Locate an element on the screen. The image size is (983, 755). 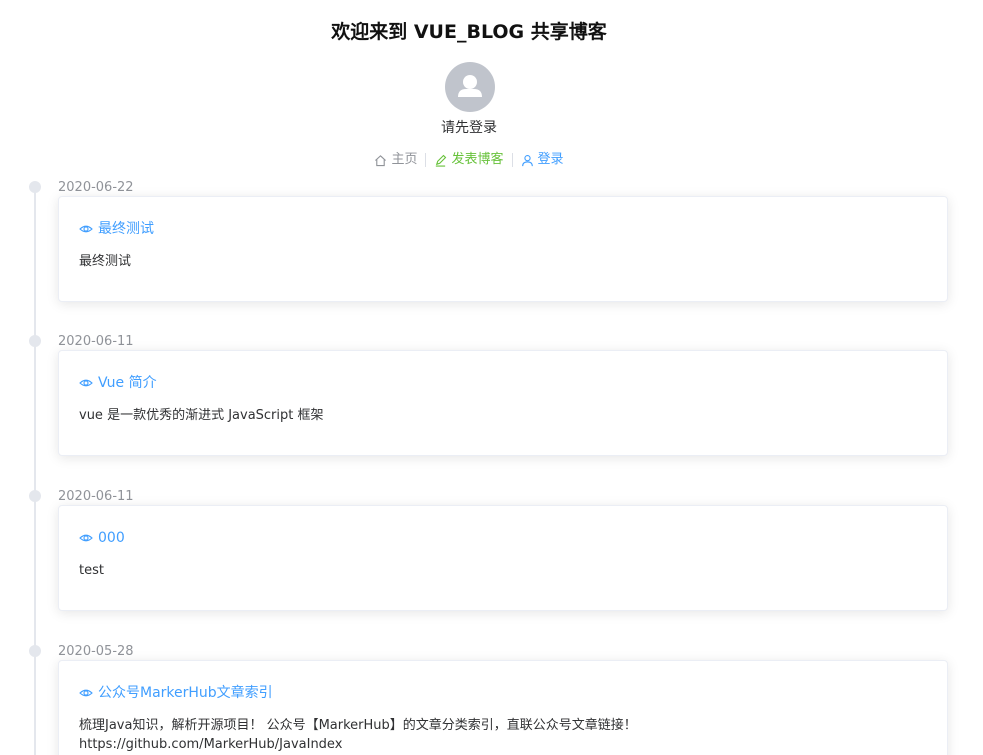
post-card: Vue 简介 vue 是一款优秀的渐进式 JavaScript 框架 is located at coordinates (503, 403).